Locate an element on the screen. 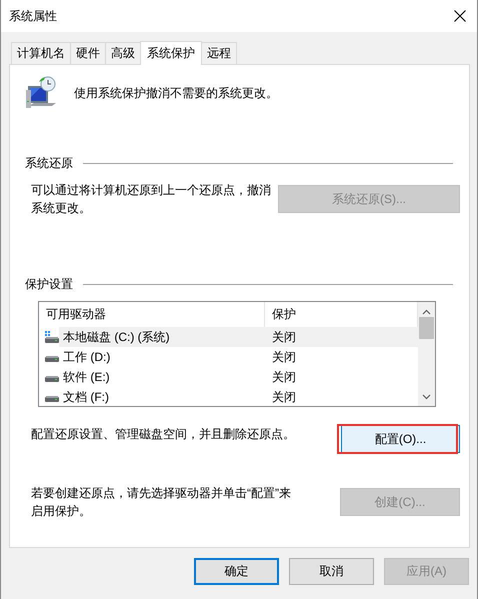 This screenshot has width=478, height=599. intro-text: 使用系统保护撤消不需要的系统更改。 is located at coordinates (176, 93).